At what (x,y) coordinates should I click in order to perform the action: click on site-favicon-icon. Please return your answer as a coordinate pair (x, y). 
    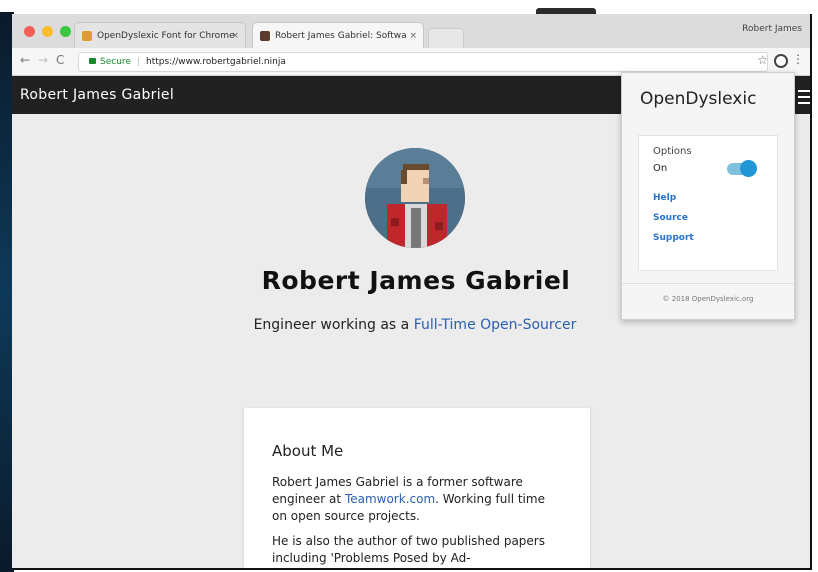
    Looking at the image, I should click on (265, 36).